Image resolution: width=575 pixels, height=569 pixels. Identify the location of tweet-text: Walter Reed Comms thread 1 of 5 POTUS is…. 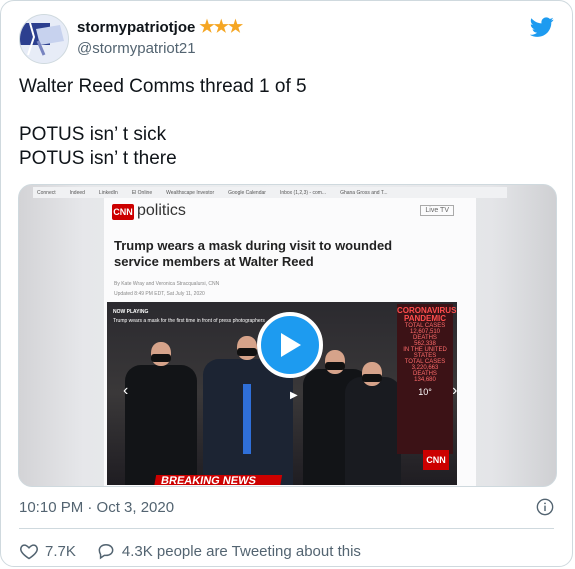
(163, 122).